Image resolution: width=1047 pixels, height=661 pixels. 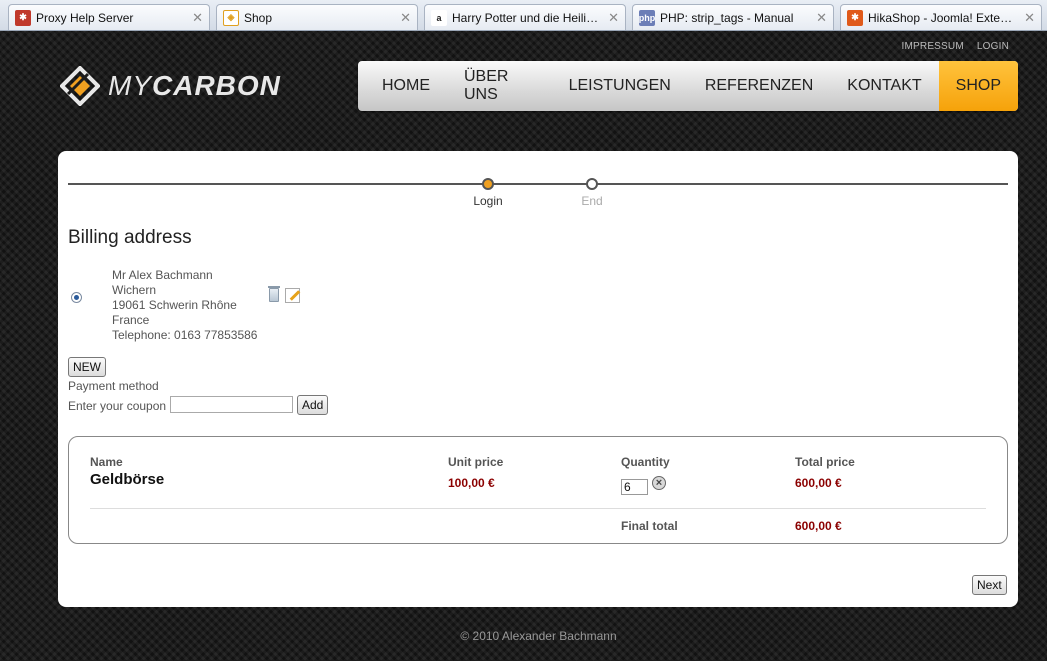 I want to click on loading-icon: ◈, so click(x=231, y=17).